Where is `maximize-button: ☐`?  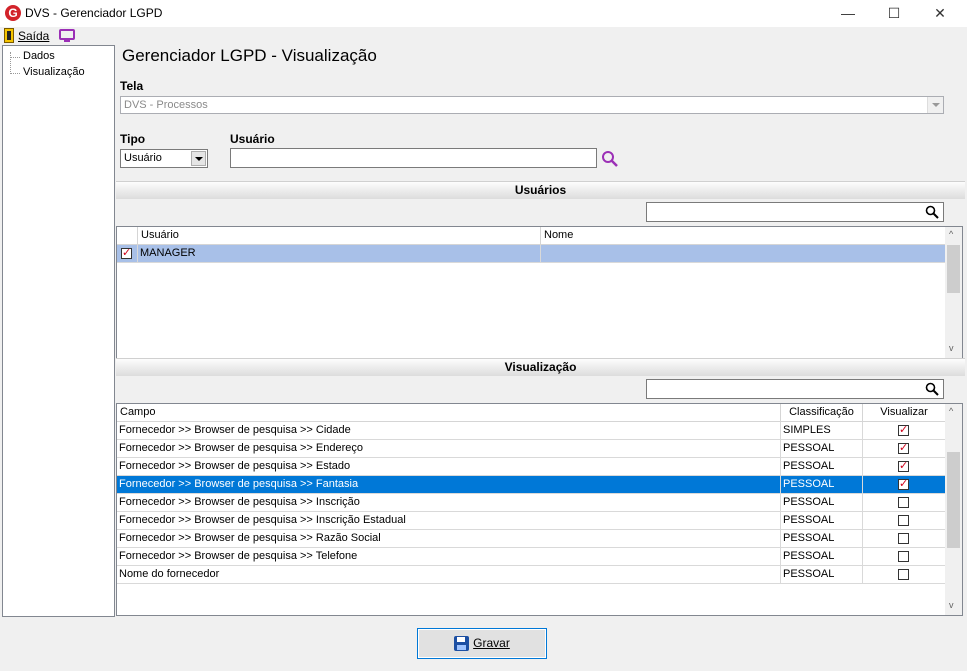
maximize-button: ☐ is located at coordinates (894, 13).